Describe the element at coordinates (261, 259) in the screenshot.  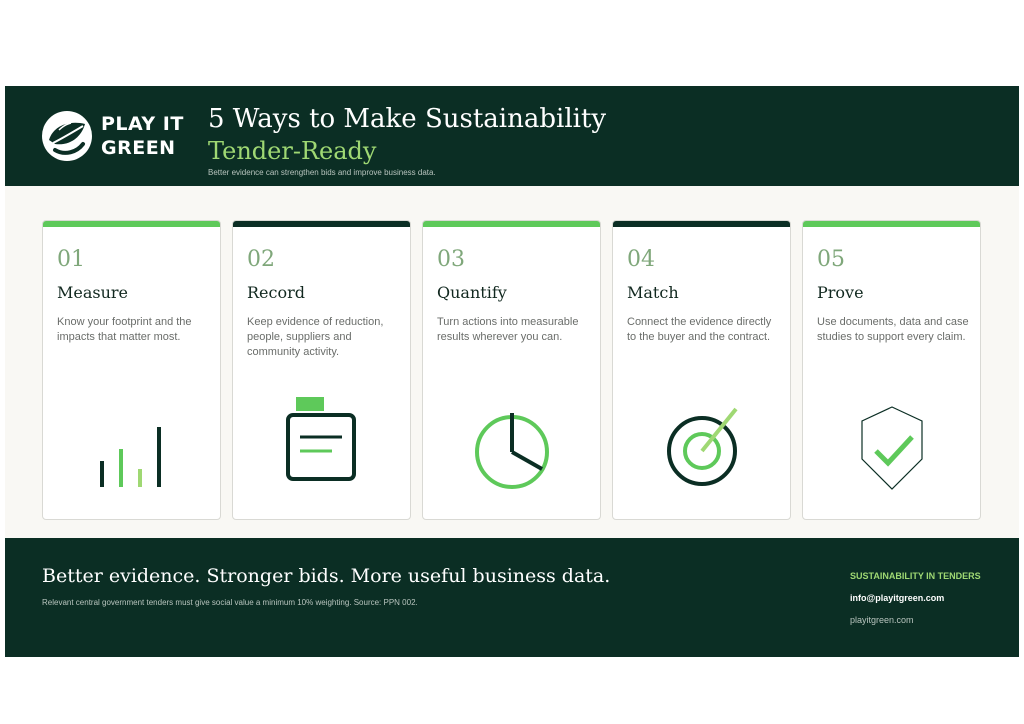
I see `card-number: 02` at that location.